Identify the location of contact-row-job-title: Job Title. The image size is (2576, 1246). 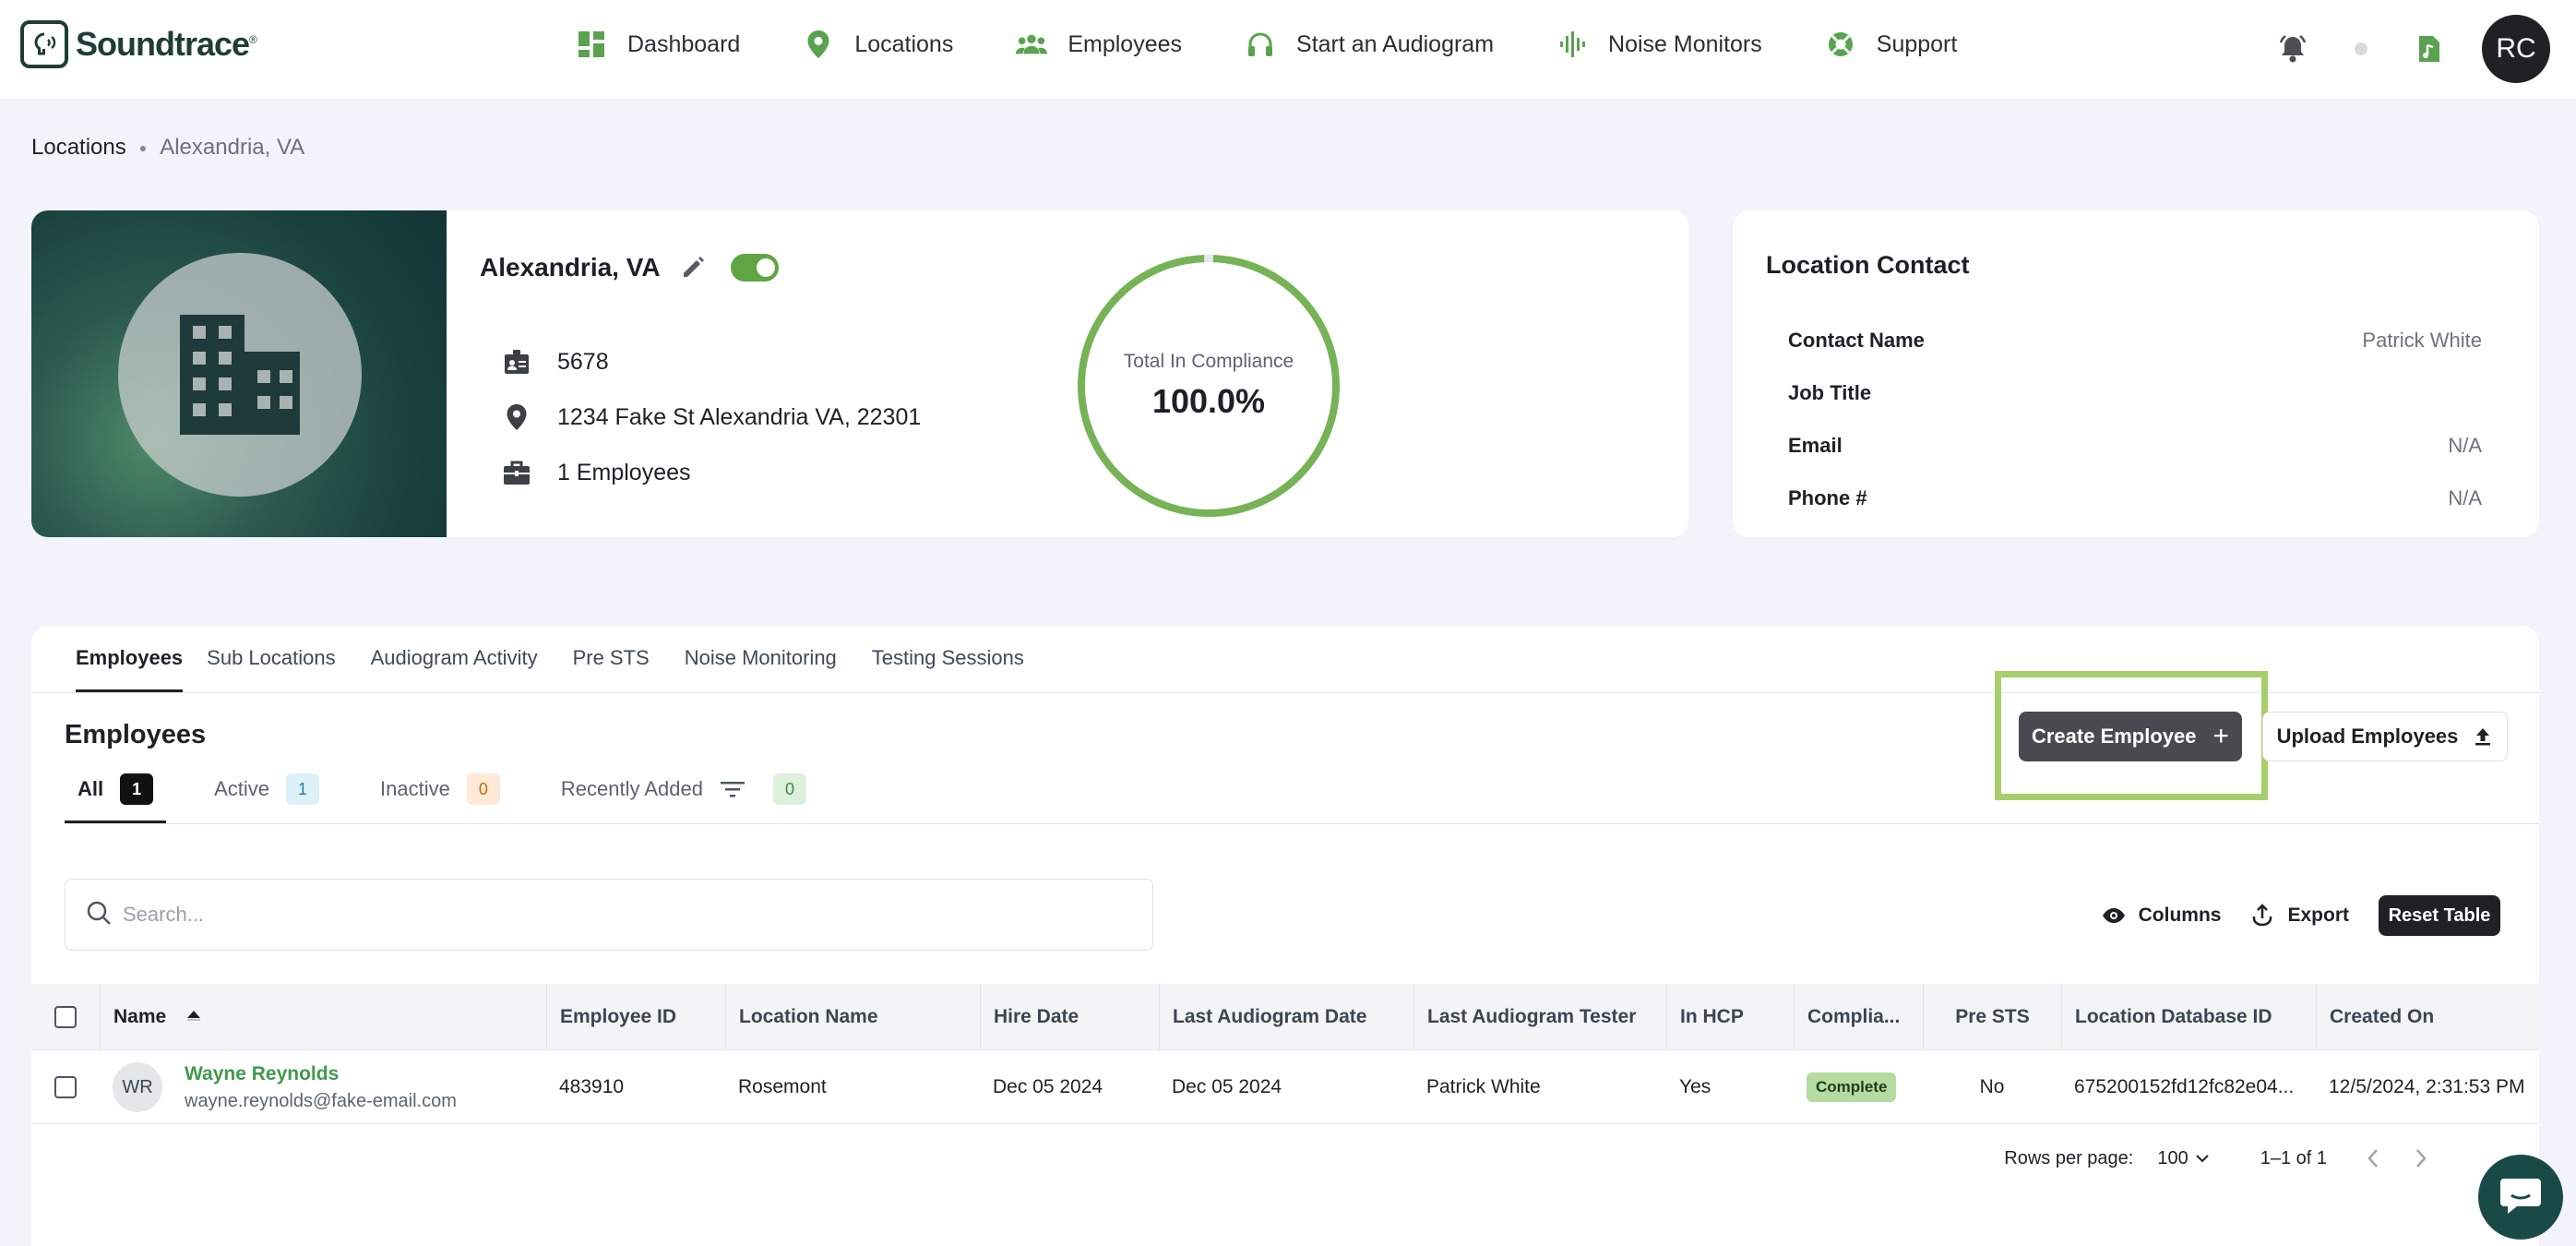
(2135, 393).